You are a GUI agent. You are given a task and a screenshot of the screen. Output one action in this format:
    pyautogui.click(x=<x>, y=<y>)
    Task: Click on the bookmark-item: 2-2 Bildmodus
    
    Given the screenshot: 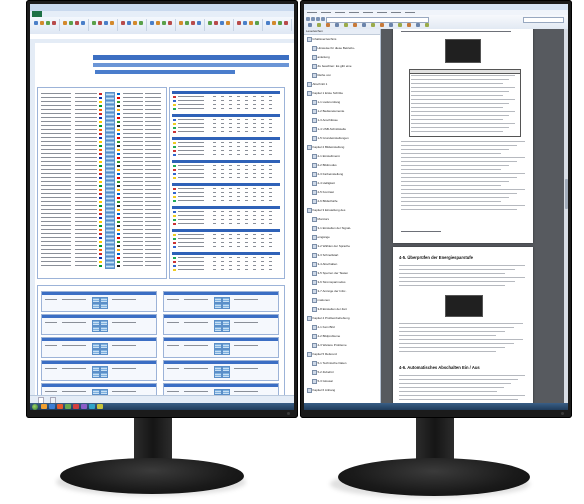 What is the action you would take?
    pyautogui.click(x=342, y=165)
    